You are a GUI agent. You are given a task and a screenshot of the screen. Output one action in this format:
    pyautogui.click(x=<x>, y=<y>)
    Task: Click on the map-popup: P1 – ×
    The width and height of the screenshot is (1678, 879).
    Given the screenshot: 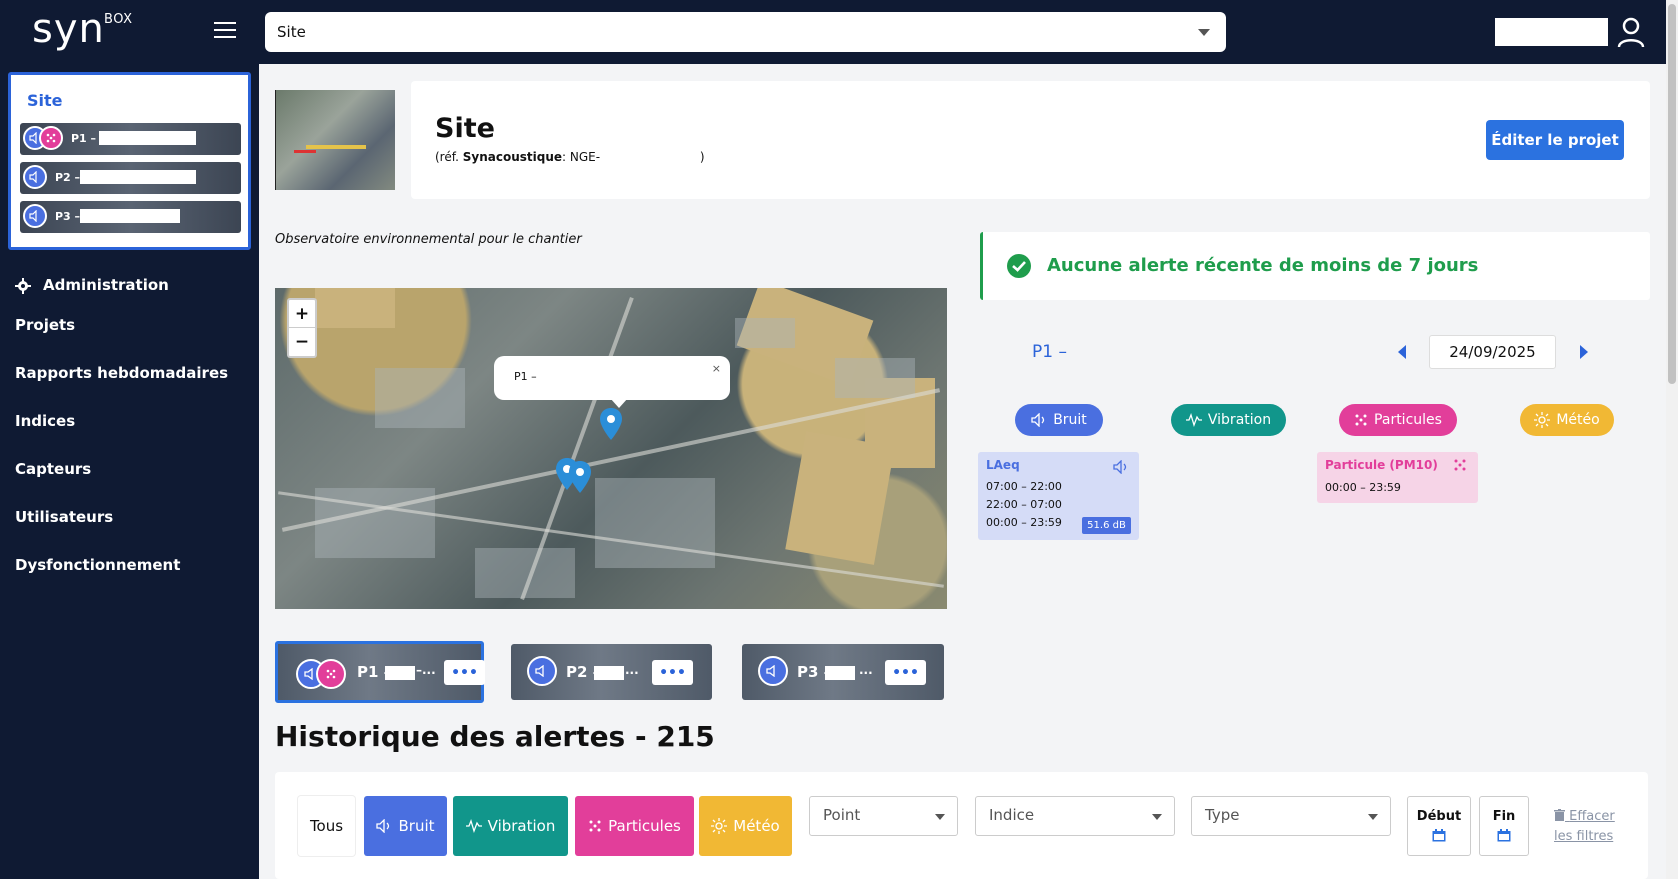 What is the action you would take?
    pyautogui.click(x=612, y=378)
    